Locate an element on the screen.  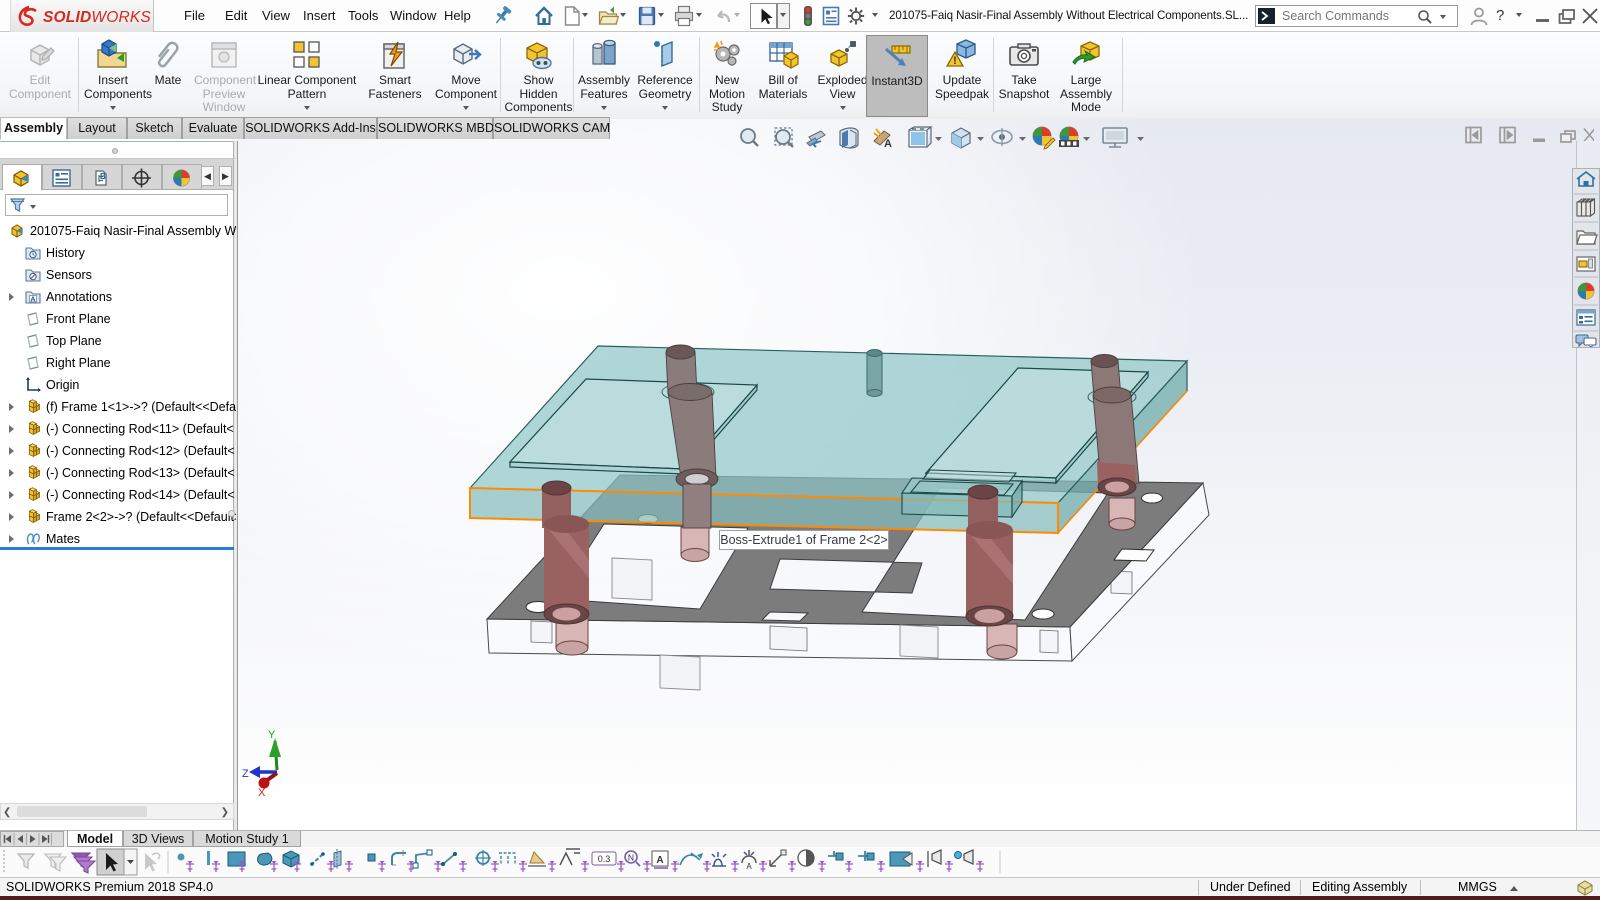
svg-text: Z is located at coordinates (245, 774).